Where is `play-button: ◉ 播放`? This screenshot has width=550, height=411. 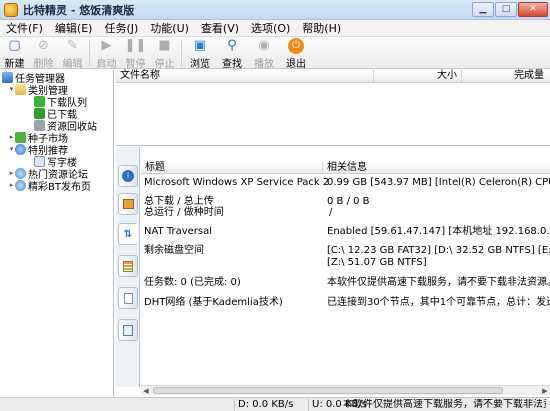
play-button: ◉ 播放 is located at coordinates (264, 53).